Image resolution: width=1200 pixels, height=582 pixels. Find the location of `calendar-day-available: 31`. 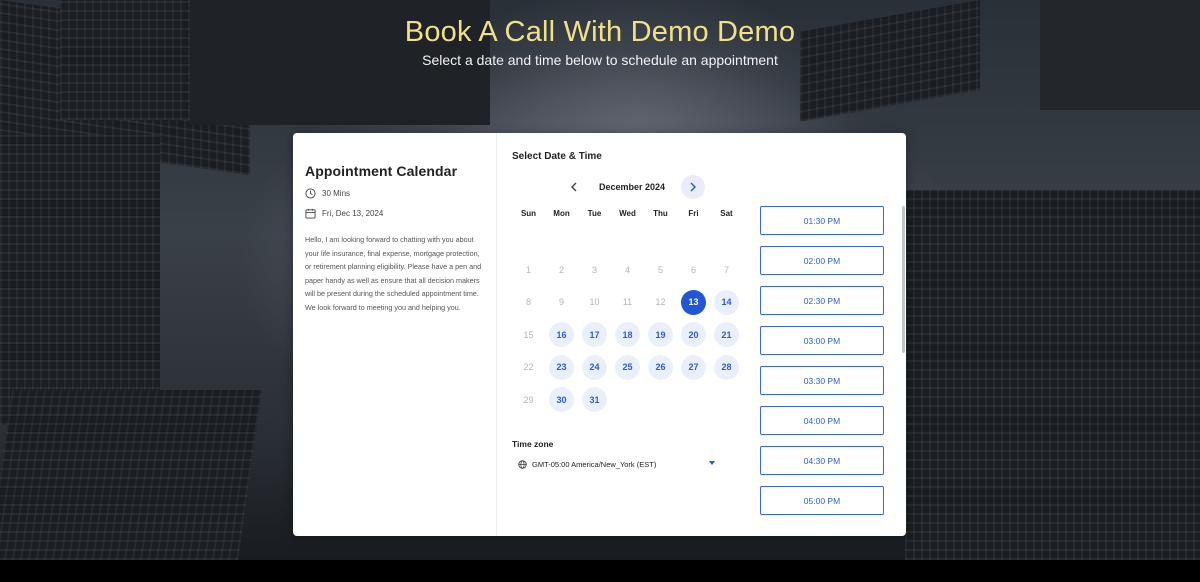

calendar-day-available: 31 is located at coordinates (594, 400).